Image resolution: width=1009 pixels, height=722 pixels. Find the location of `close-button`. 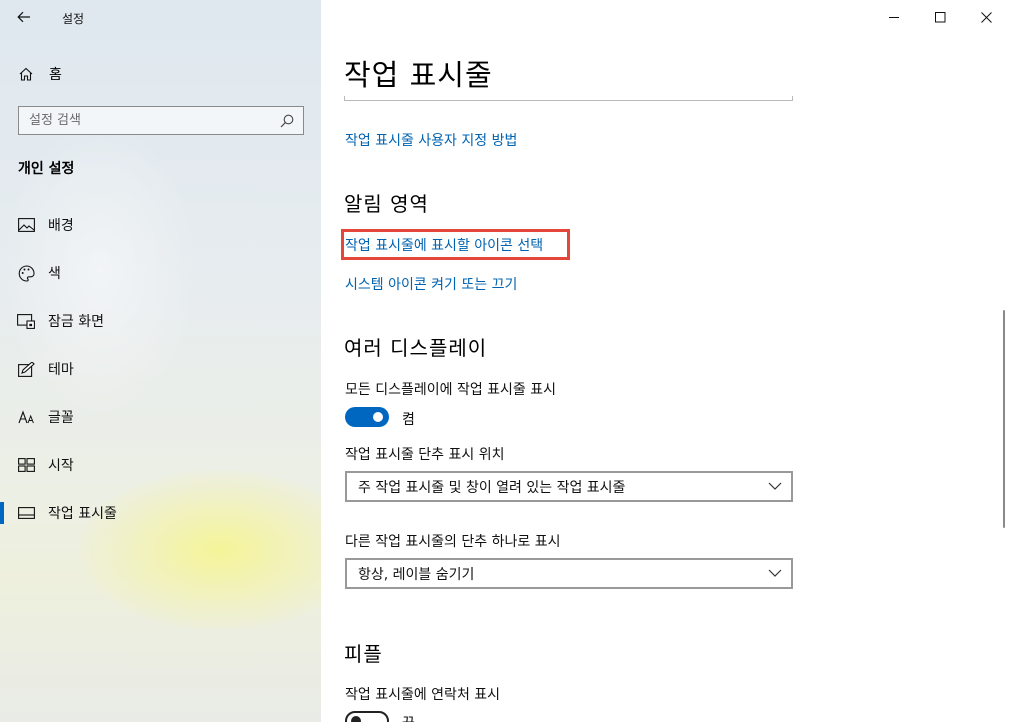

close-button is located at coordinates (986, 17).